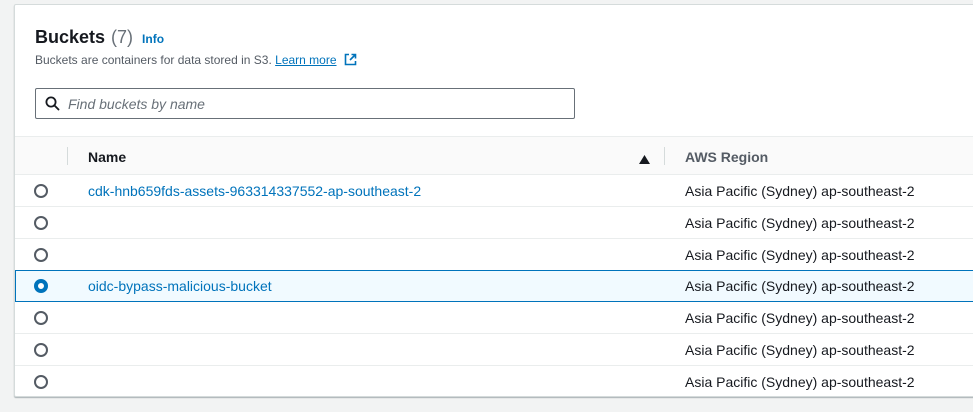 This screenshot has height=412, width=973. I want to click on external-link-icon, so click(350, 61).